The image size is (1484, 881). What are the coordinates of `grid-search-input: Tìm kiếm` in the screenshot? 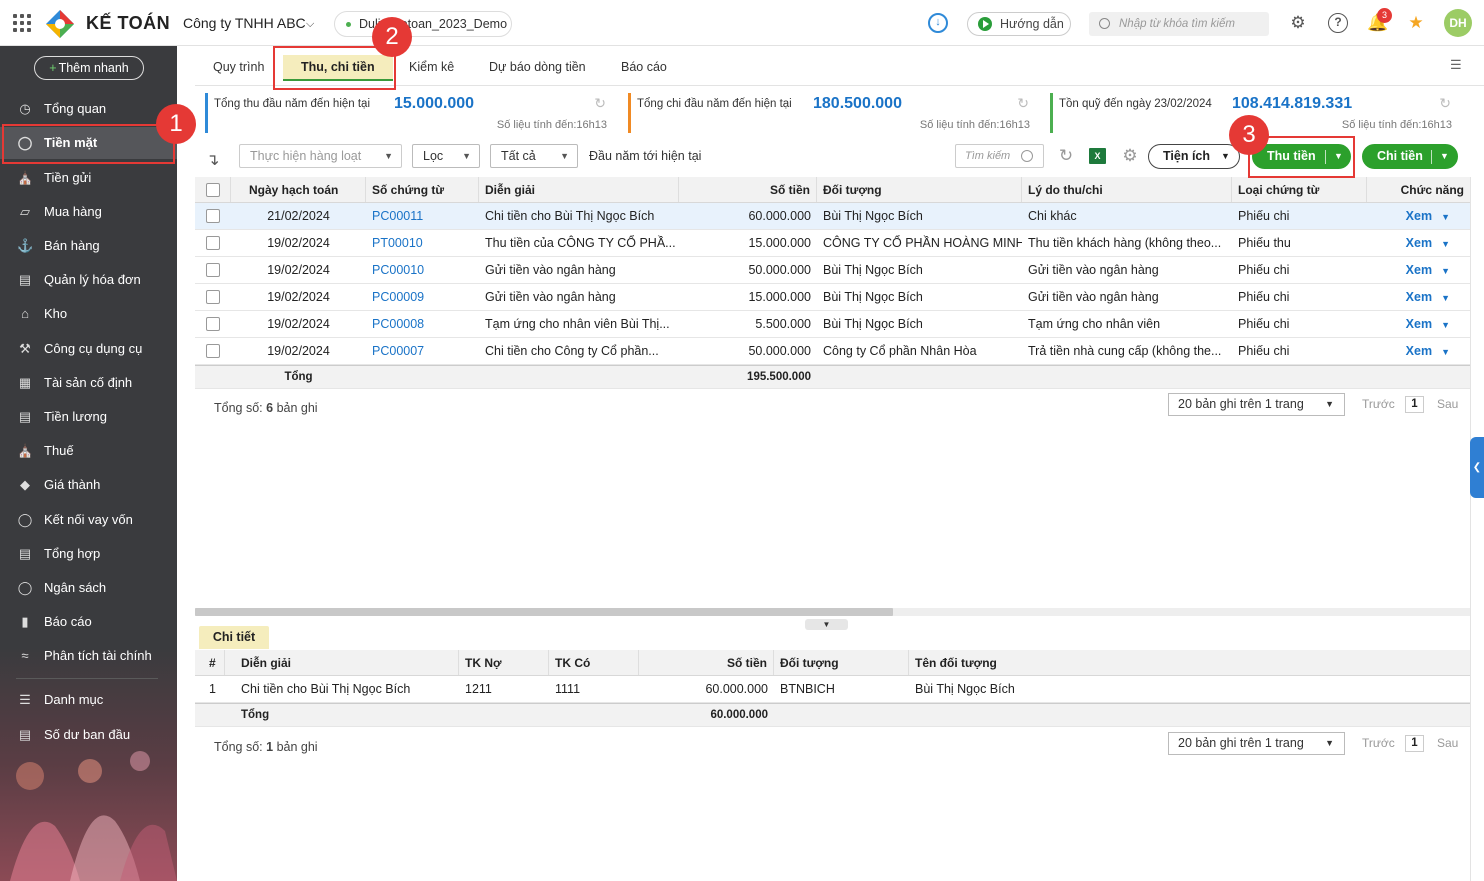 It's located at (999, 156).